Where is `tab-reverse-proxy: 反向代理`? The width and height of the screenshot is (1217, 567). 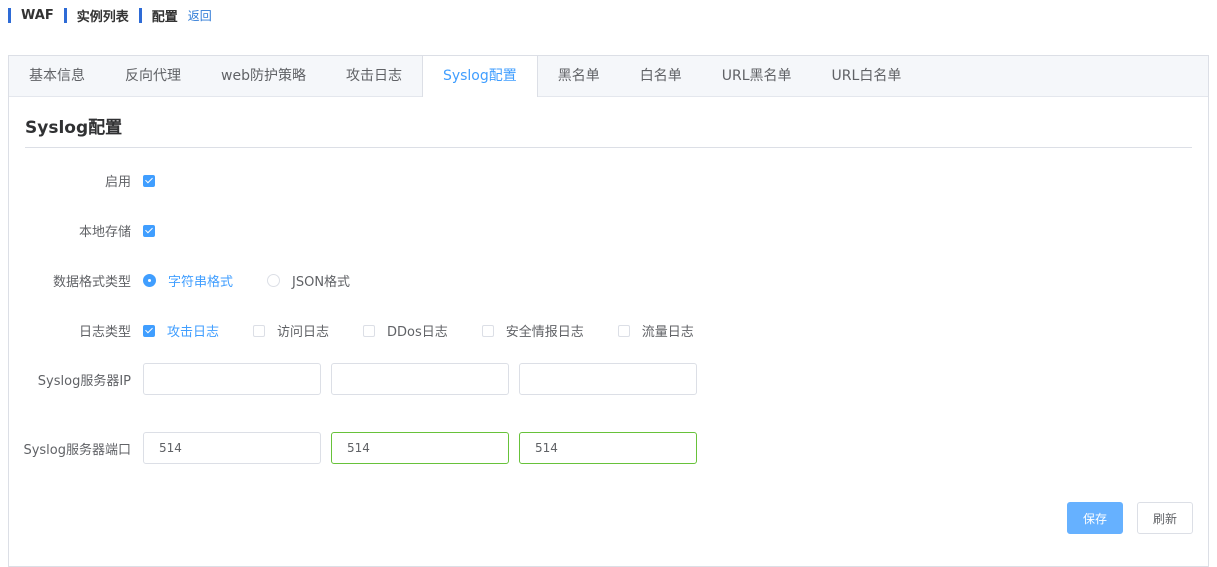
tab-reverse-proxy: 反向代理 is located at coordinates (153, 76).